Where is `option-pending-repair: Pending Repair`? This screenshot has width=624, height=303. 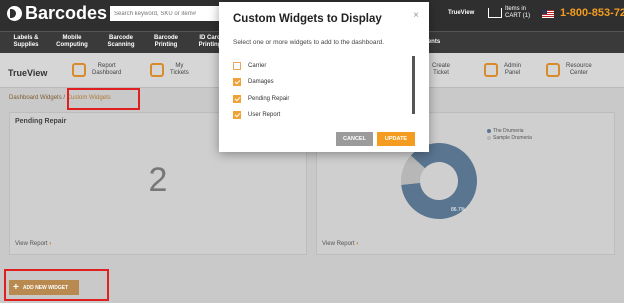 option-pending-repair: Pending Repair is located at coordinates (261, 99).